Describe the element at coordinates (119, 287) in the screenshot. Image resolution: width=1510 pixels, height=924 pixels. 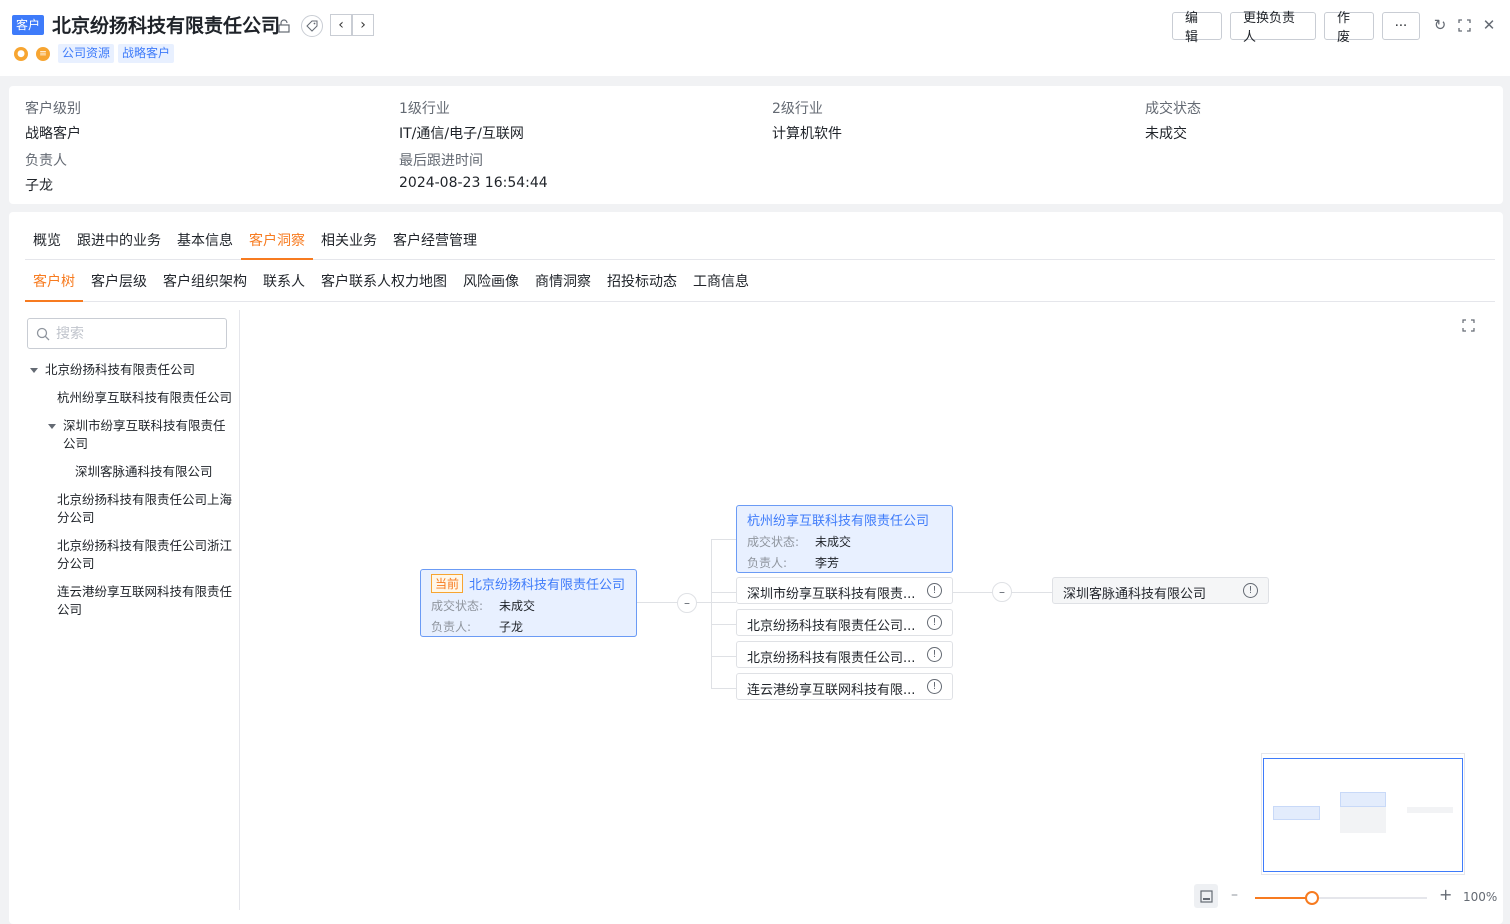
I see `tab-customer-hierarchy: 客户层级` at that location.